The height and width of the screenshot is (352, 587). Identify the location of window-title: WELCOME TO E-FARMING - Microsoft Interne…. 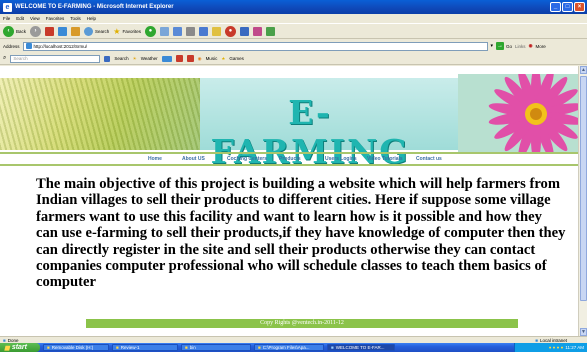
(94, 7).